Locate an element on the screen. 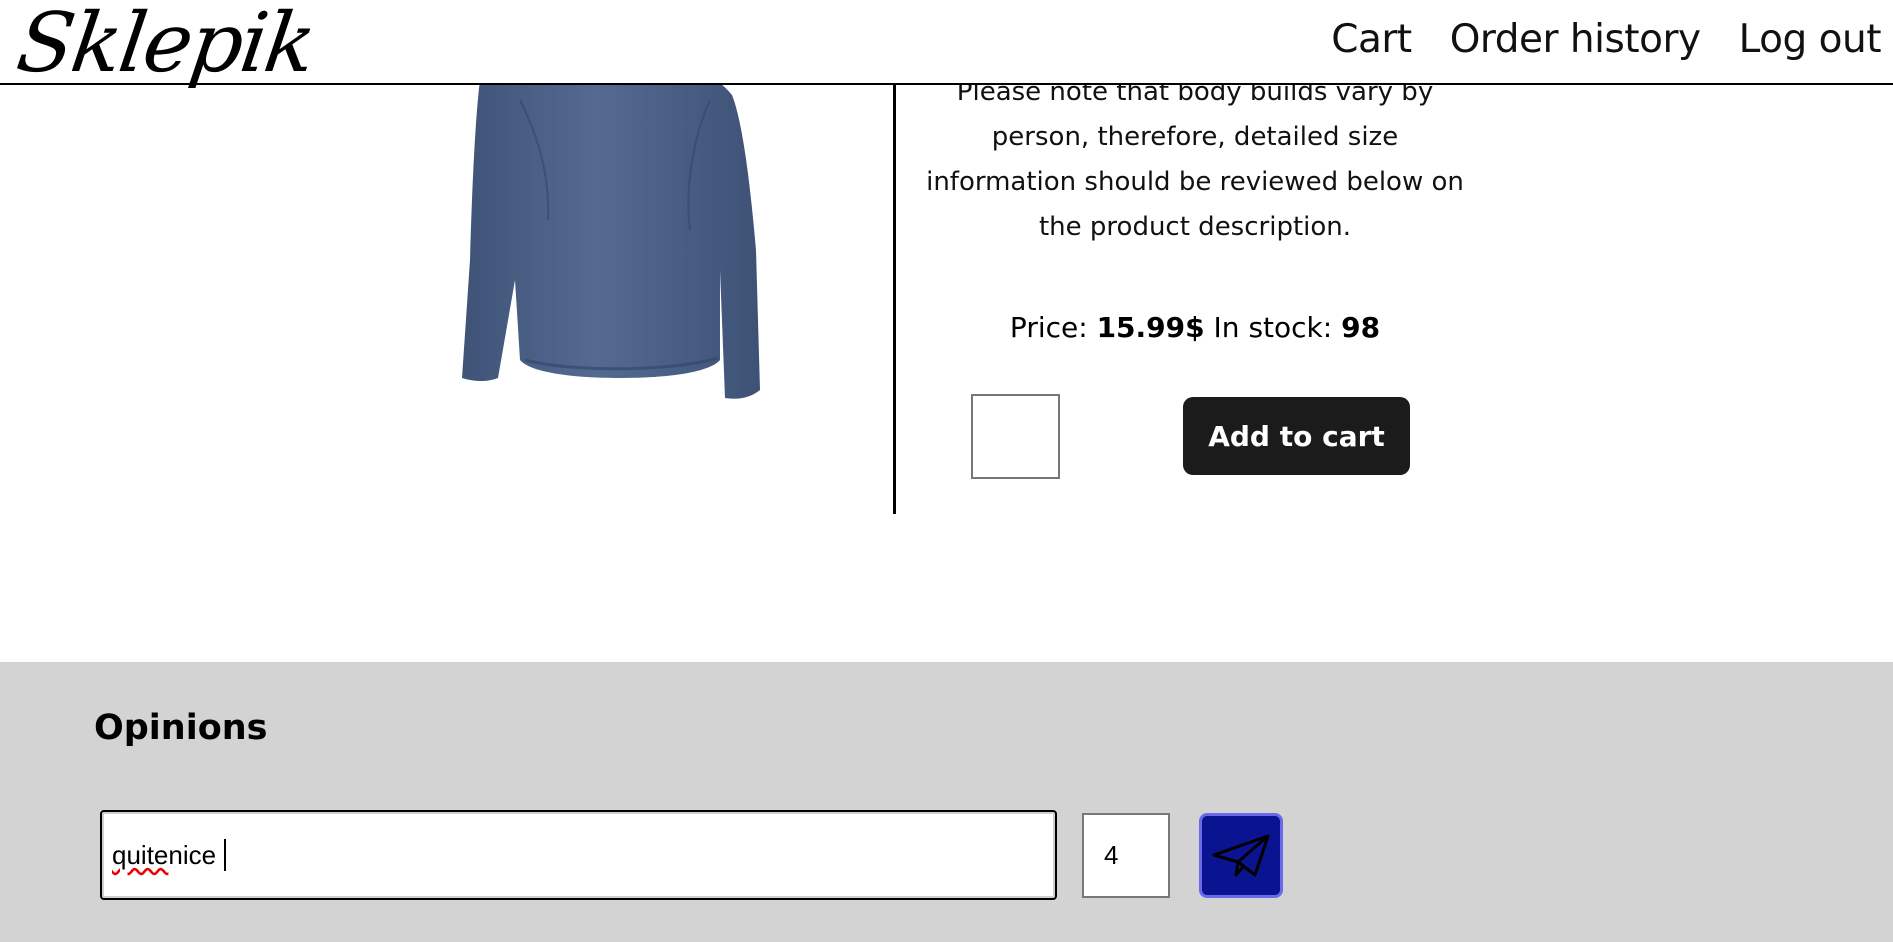 The width and height of the screenshot is (1893, 942). input-text-rest: nice is located at coordinates (192, 854).